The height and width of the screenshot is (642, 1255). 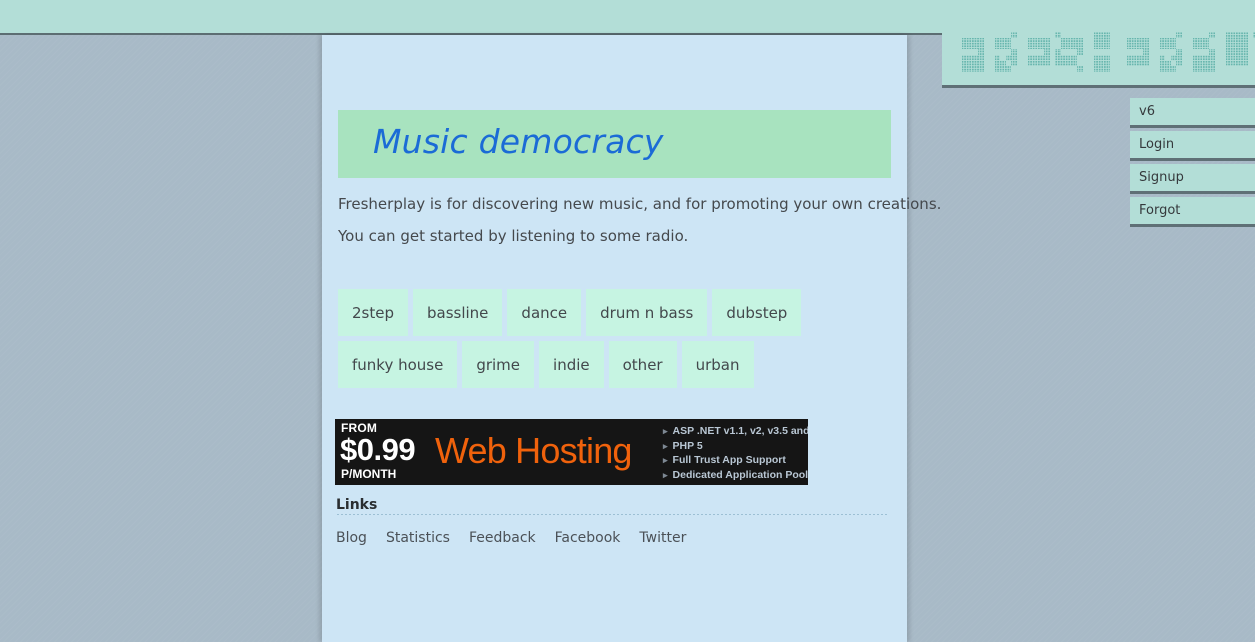 I want to click on footer-link-twitter: Twitter, so click(x=662, y=538).